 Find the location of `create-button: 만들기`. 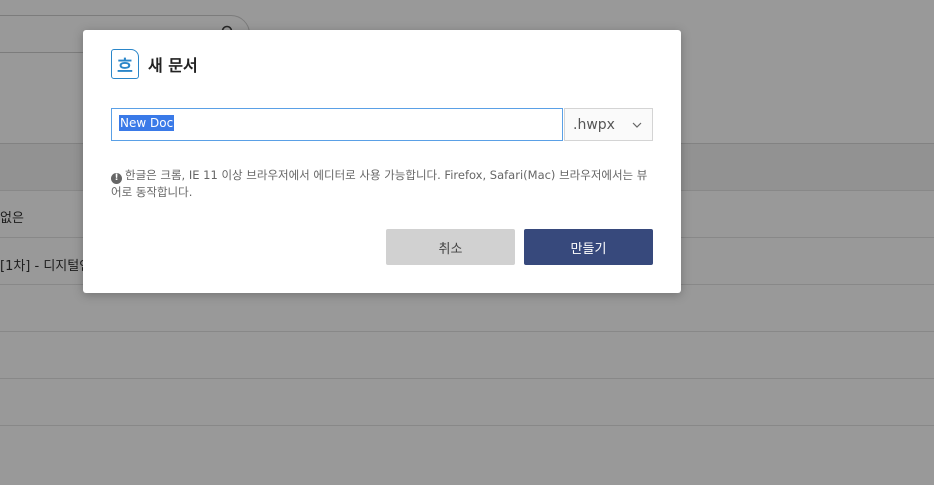

create-button: 만들기 is located at coordinates (588, 247).